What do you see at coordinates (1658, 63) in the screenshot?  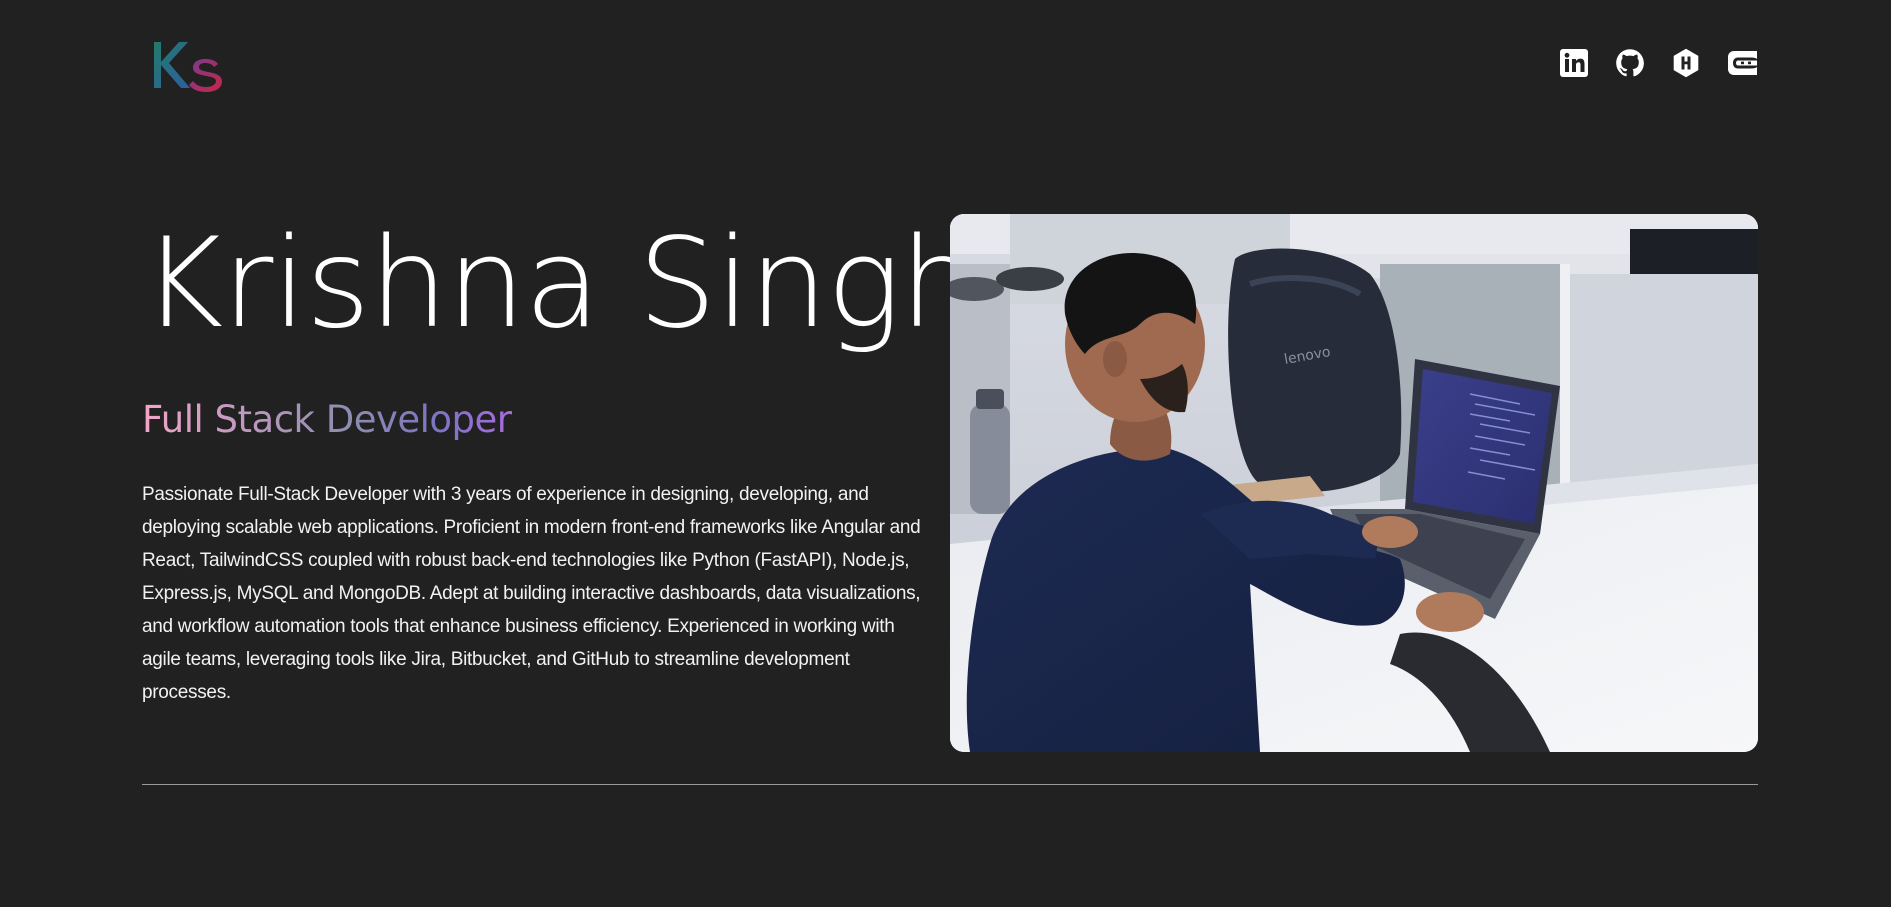 I see `social-links` at bounding box center [1658, 63].